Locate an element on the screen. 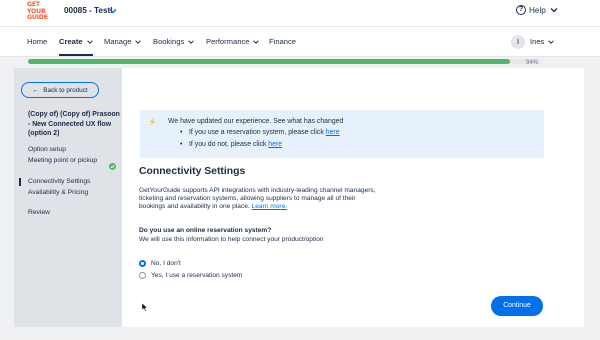 Image resolution: width=600 pixels, height=340 pixels. learn-more-link: Learn more. is located at coordinates (270, 206).